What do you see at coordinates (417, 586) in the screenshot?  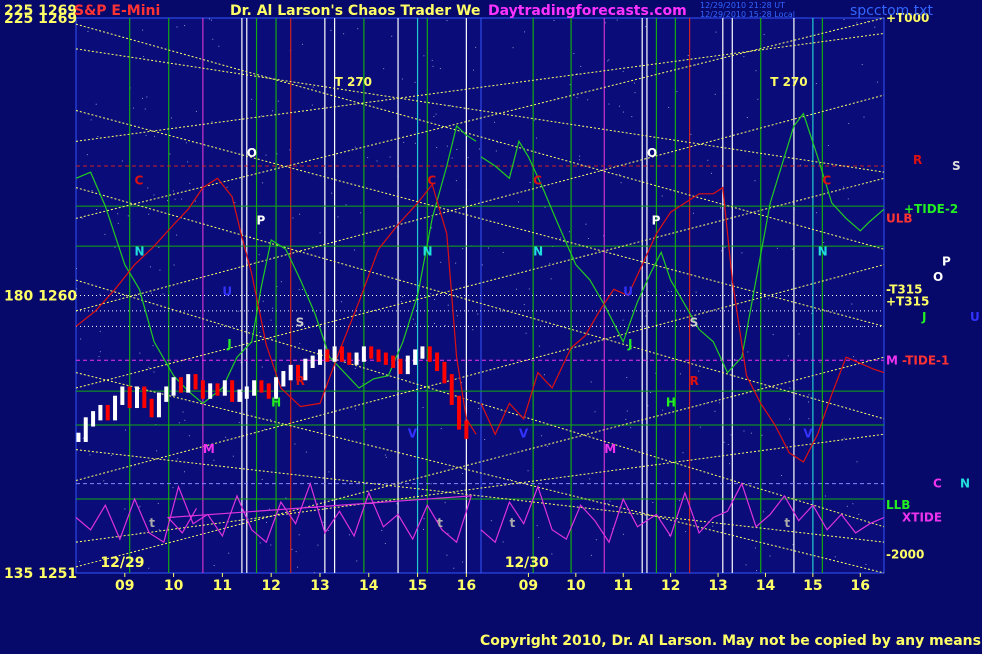 I see `x-tick-label: 15` at bounding box center [417, 586].